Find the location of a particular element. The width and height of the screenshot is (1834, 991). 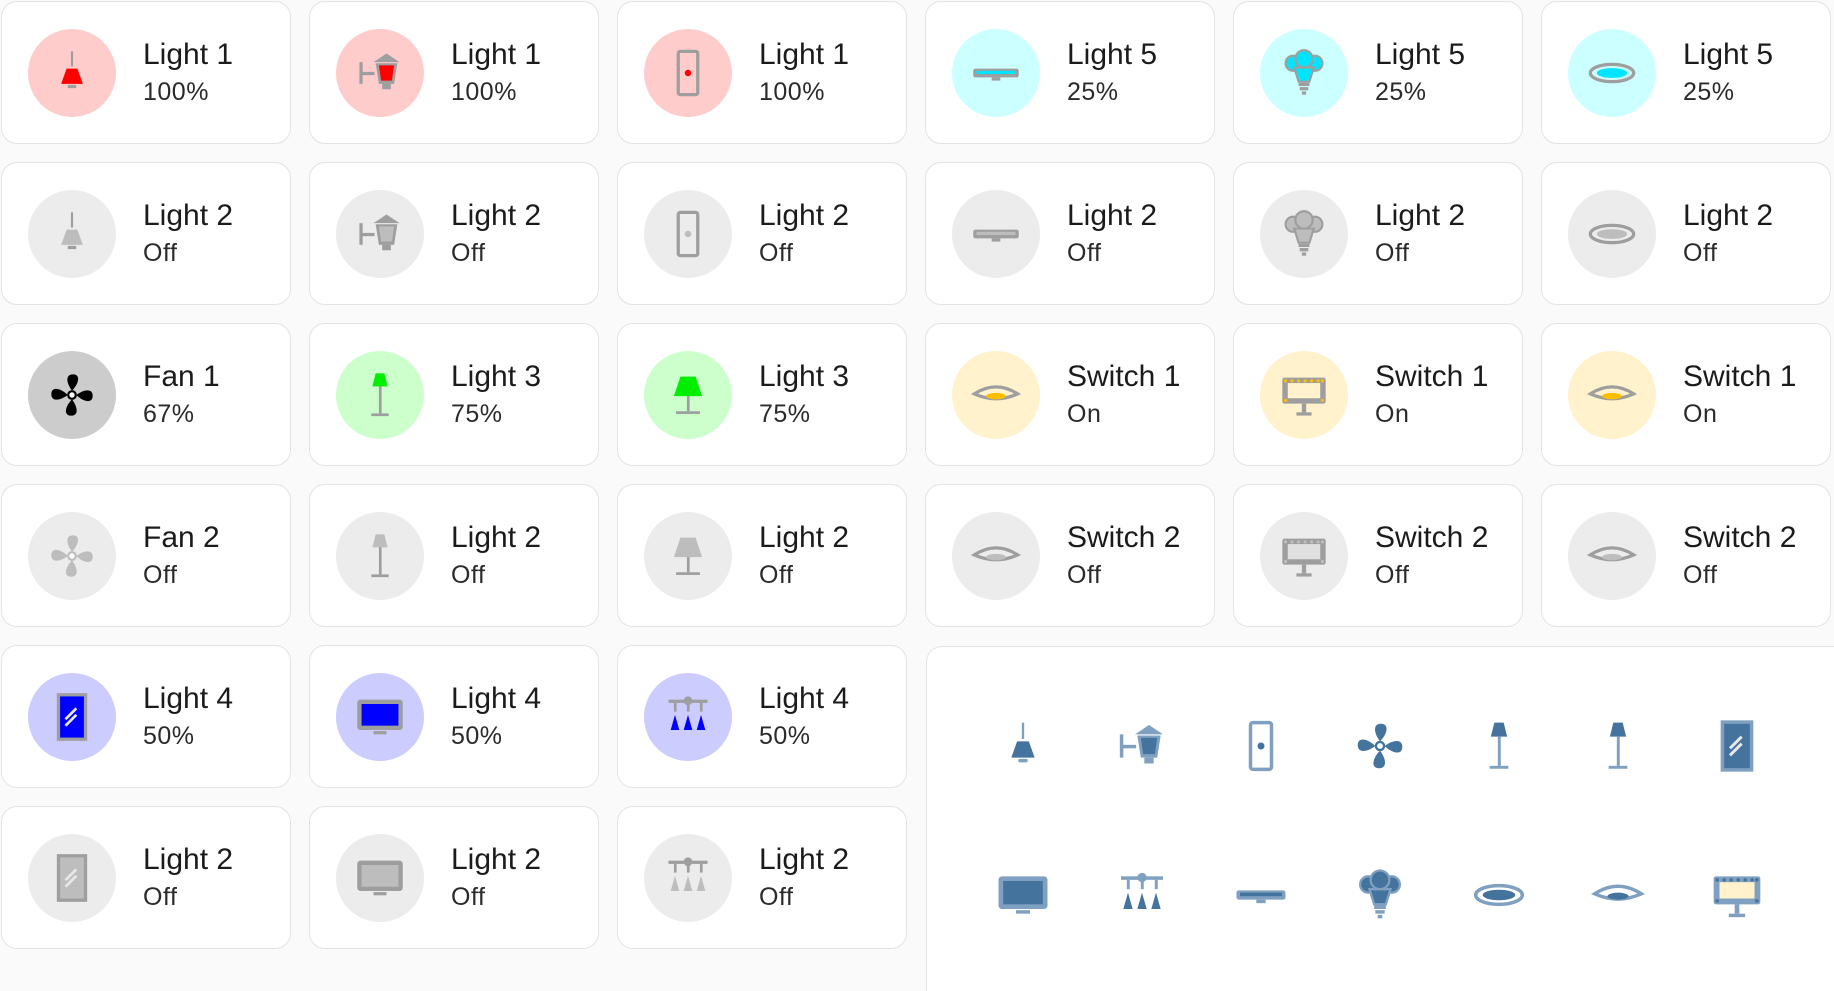

entity-name: Light 5 is located at coordinates (1420, 54).